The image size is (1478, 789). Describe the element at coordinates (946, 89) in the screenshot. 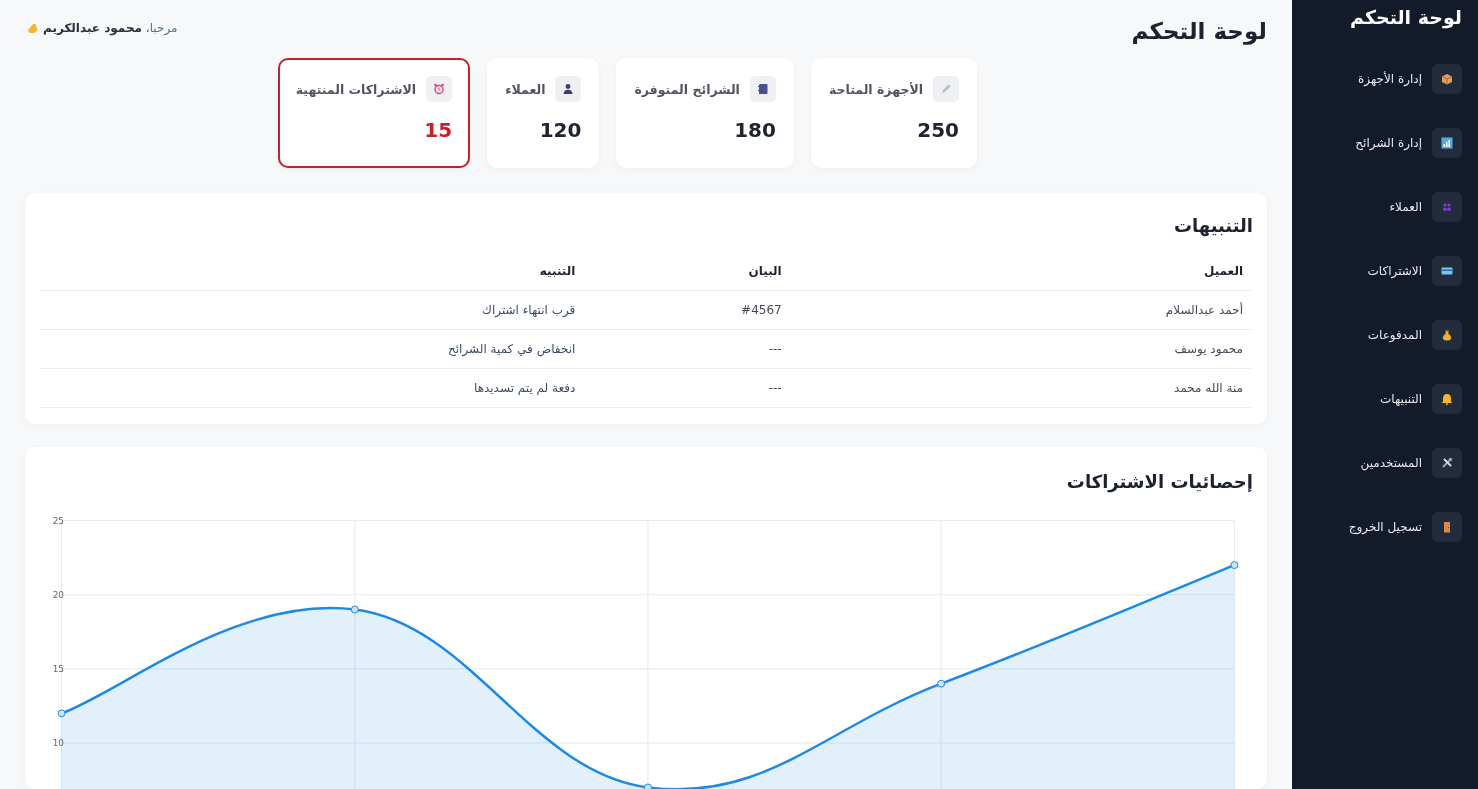

I see `pen-icon` at that location.